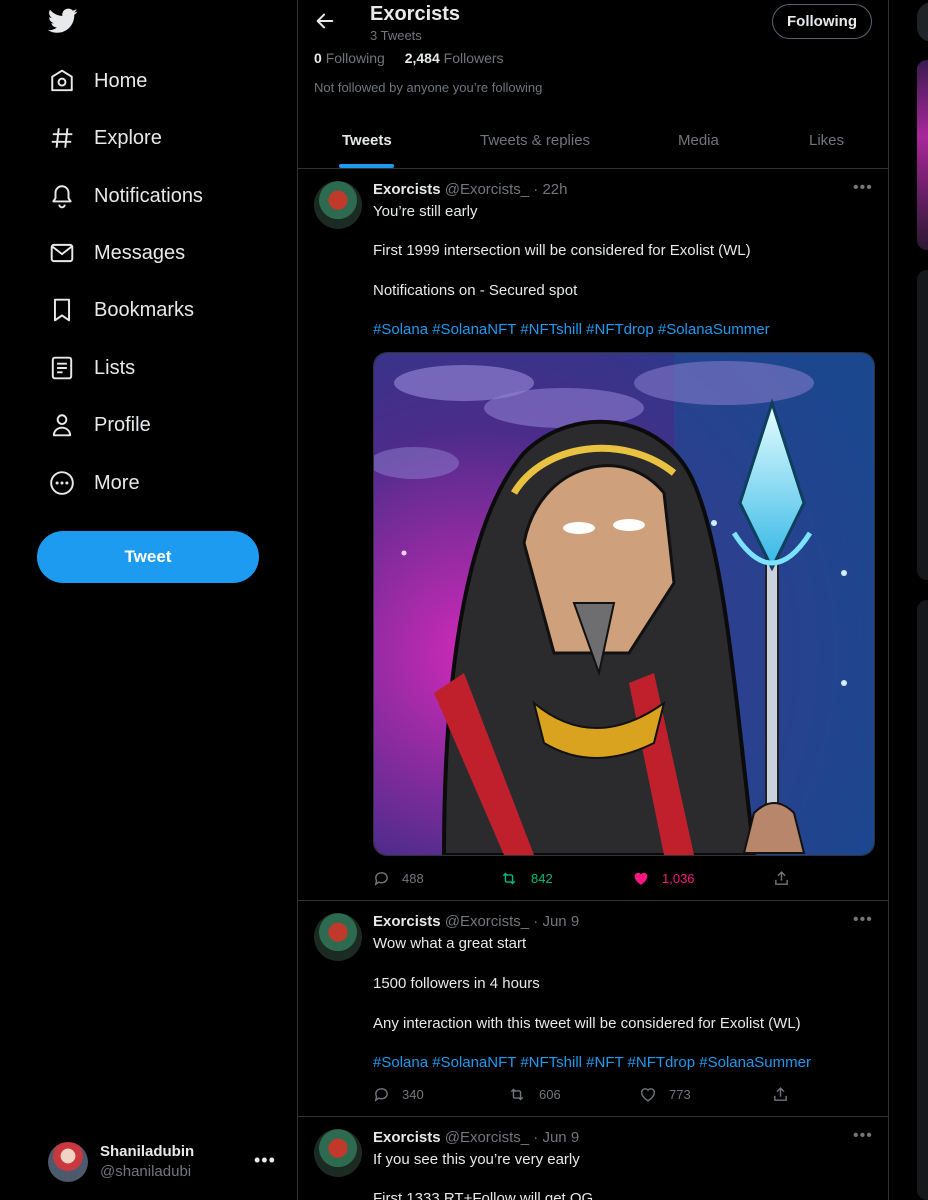 This screenshot has width=928, height=1200. Describe the element at coordinates (450, 943) in the screenshot. I see `tweet-text: Wow what a great start` at that location.